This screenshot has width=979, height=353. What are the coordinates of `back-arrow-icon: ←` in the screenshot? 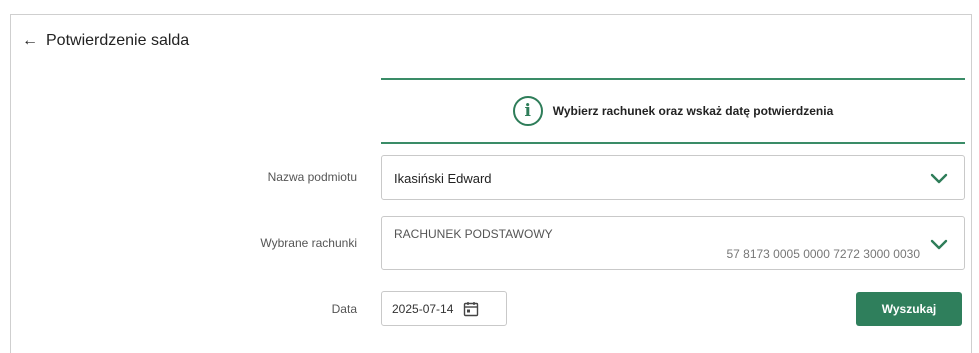 It's located at (30, 40).